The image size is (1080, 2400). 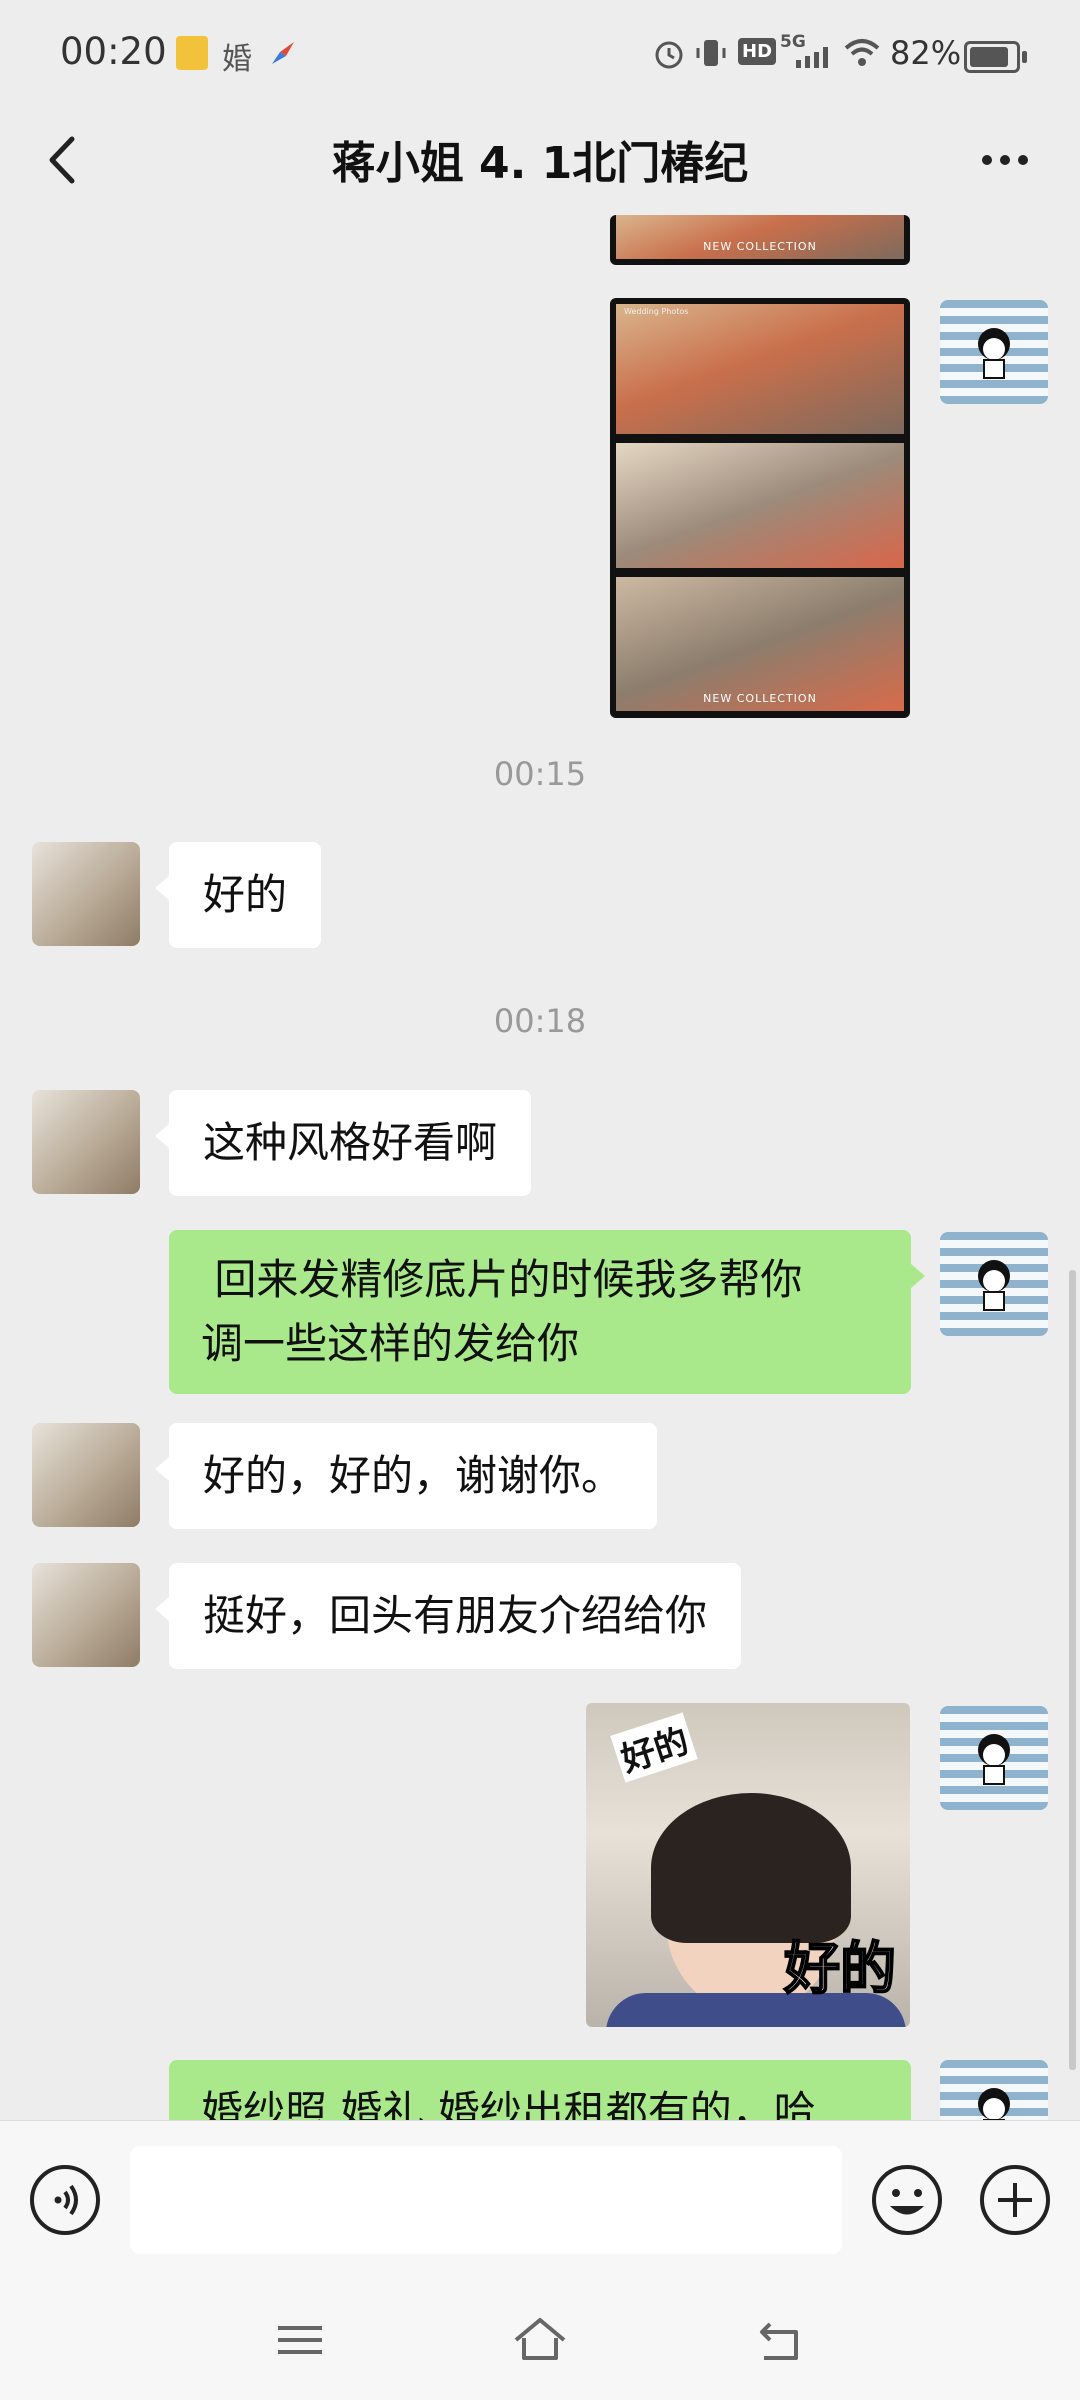 I want to click on message-bubble: 这种风格好看啊, so click(x=343, y=1143).